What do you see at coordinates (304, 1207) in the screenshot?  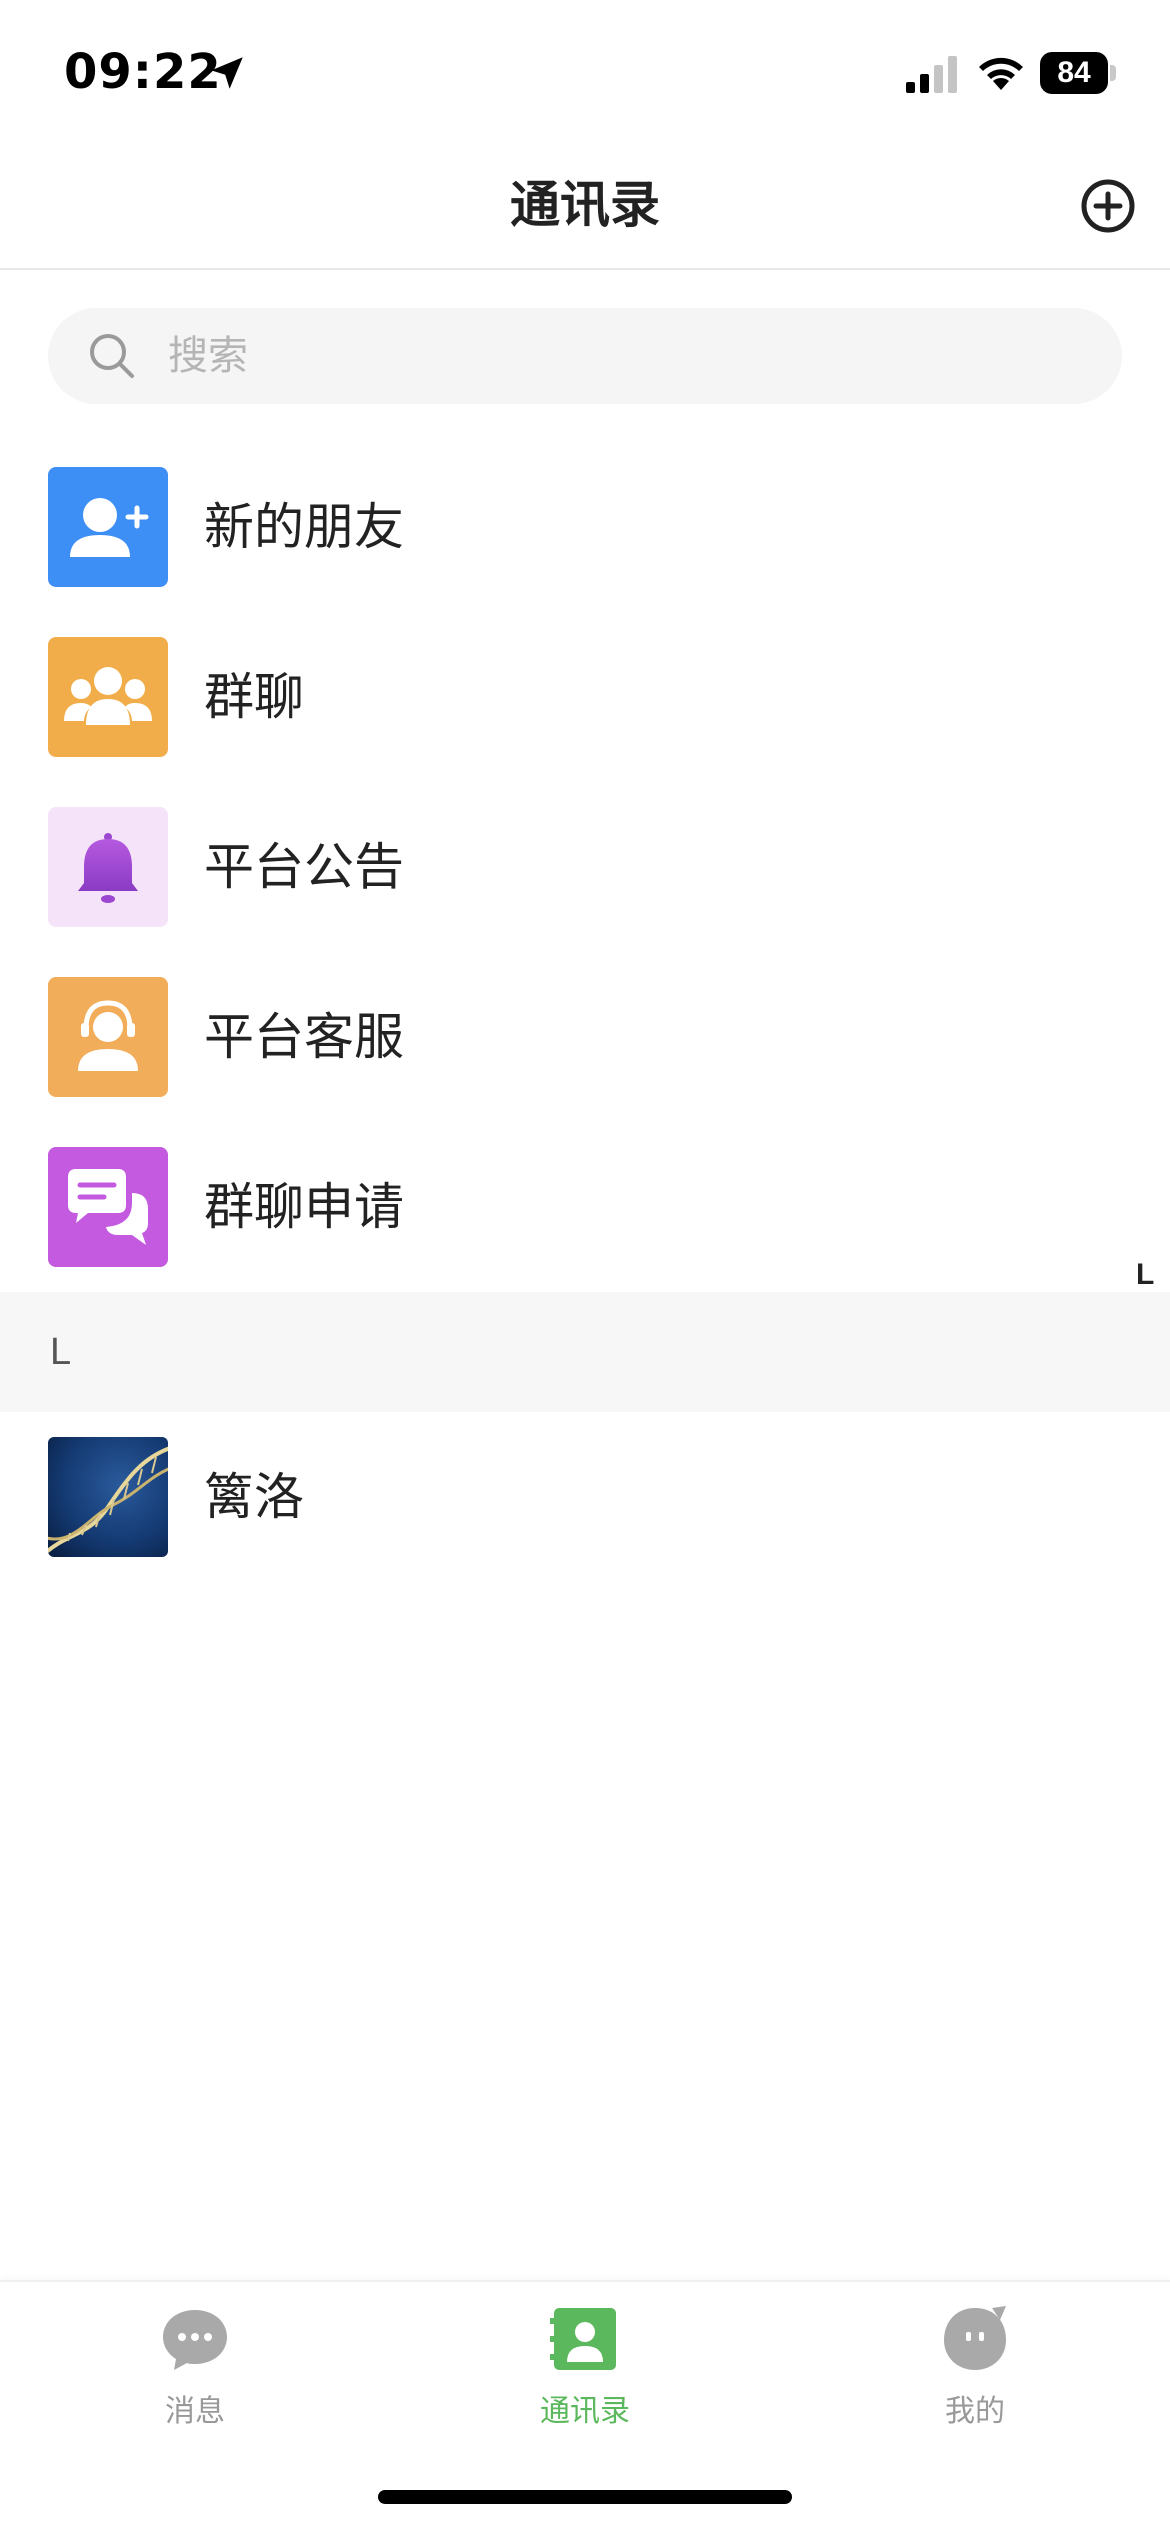 I see `menu-label: 群聊申请` at bounding box center [304, 1207].